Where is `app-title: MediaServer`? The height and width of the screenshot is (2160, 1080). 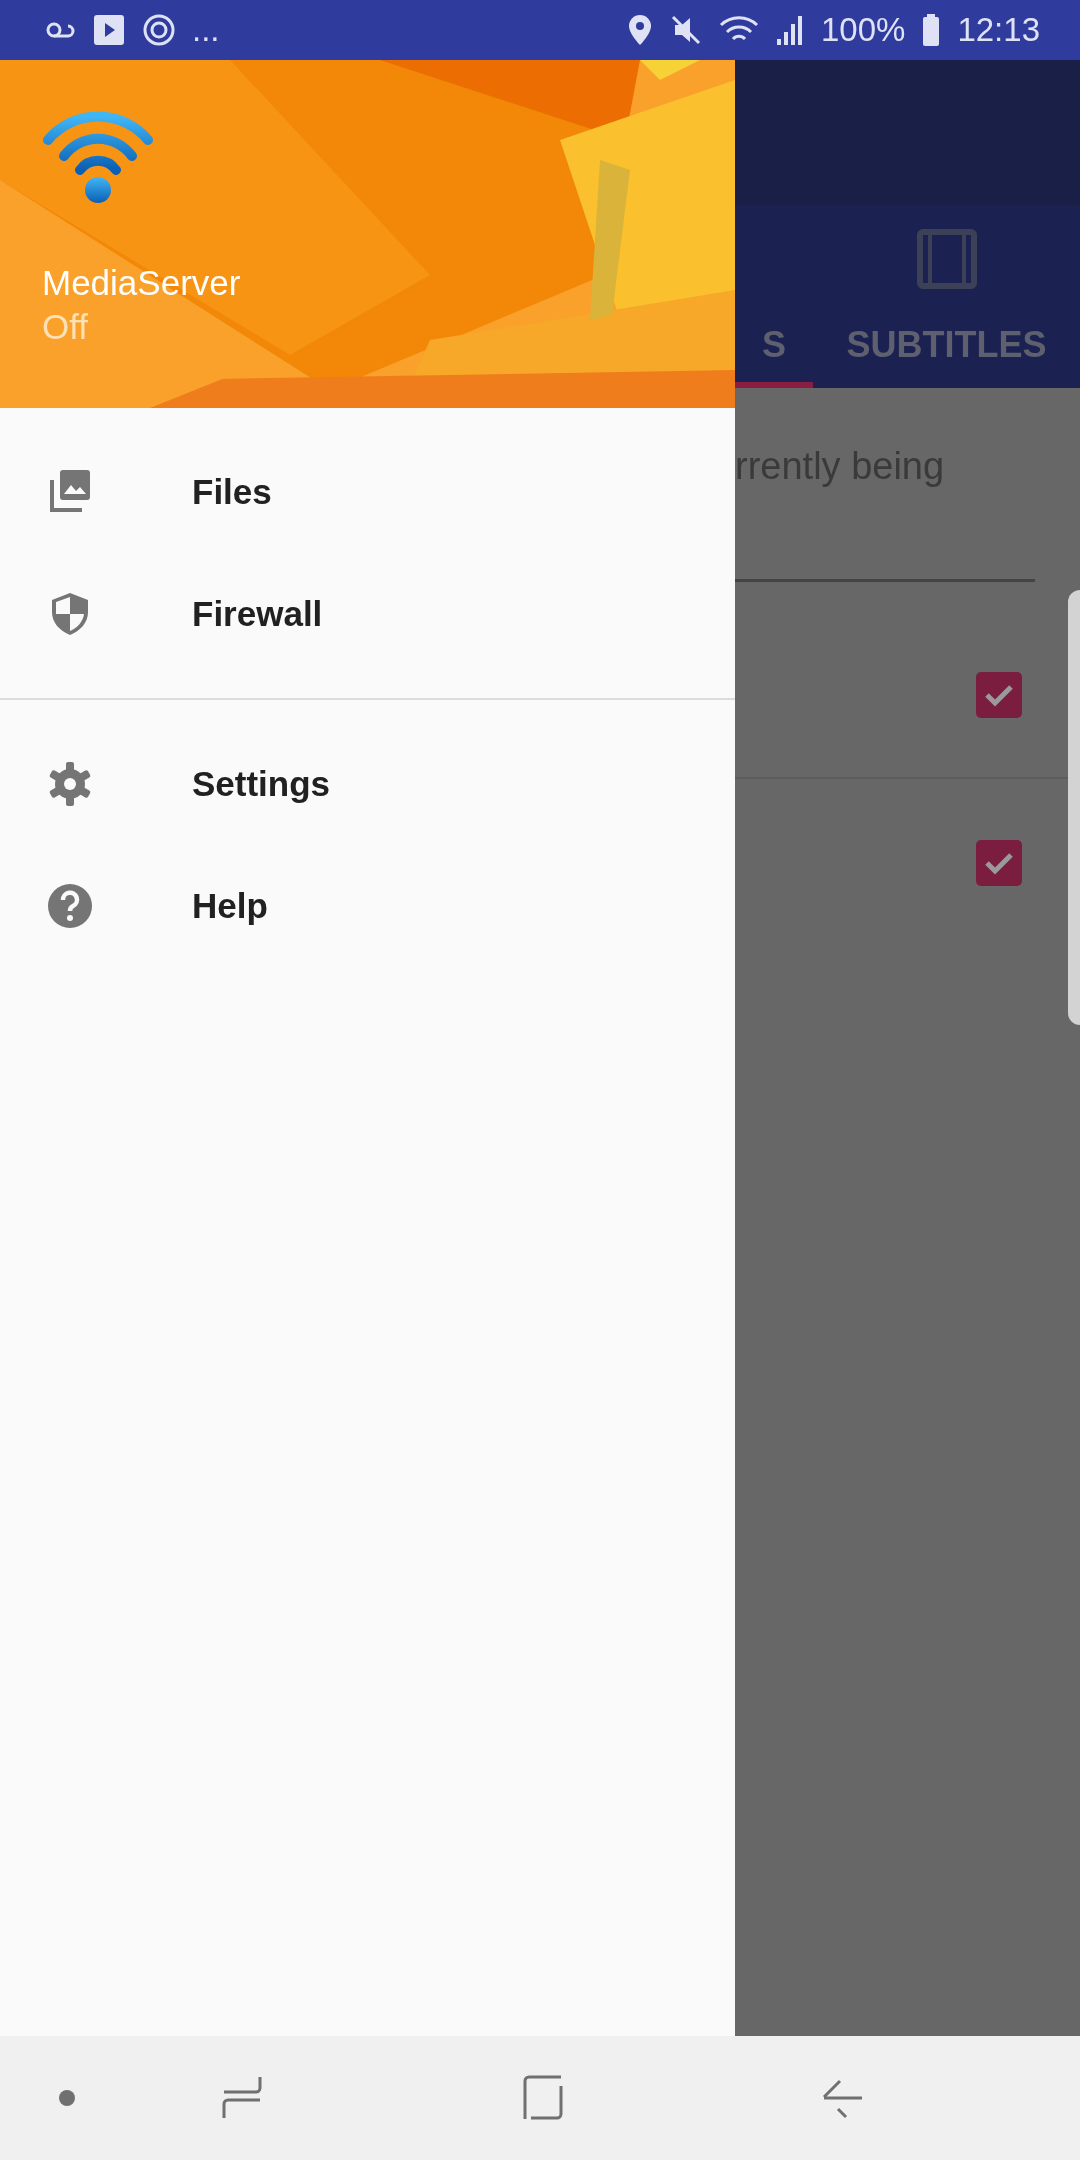 app-title: MediaServer is located at coordinates (142, 283).